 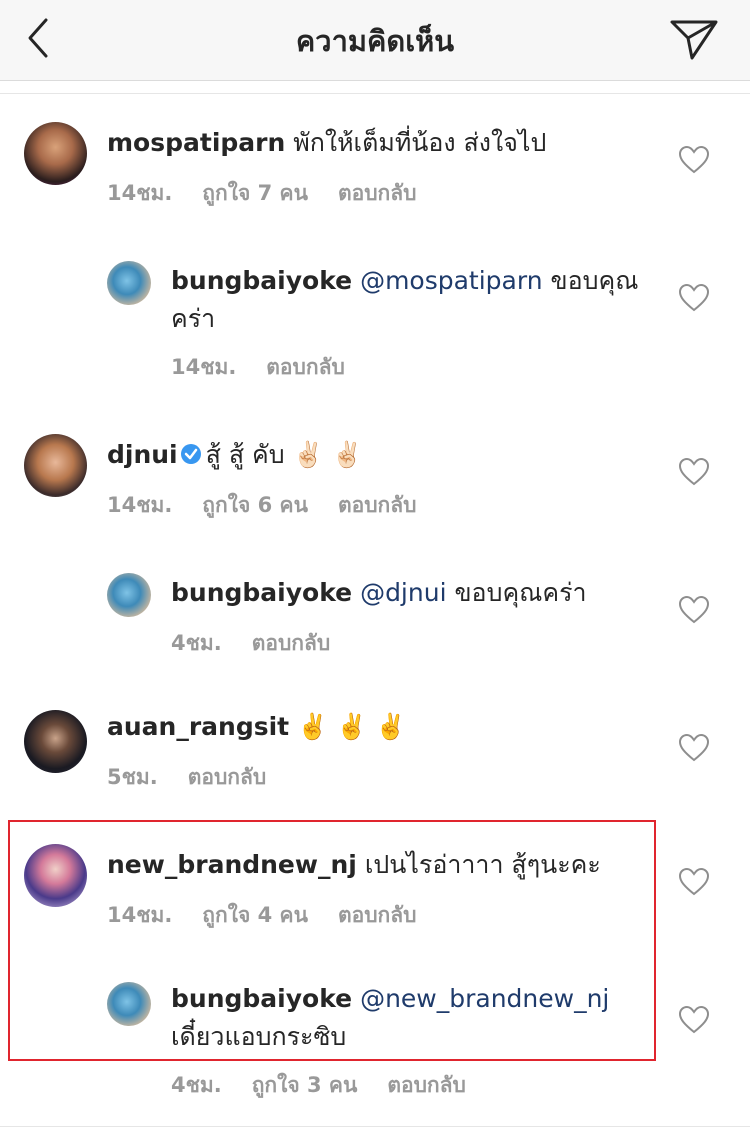 I want to click on comment-body: เปนไรอ่าาาา สู้ๆนะคะ, so click(x=482, y=864).